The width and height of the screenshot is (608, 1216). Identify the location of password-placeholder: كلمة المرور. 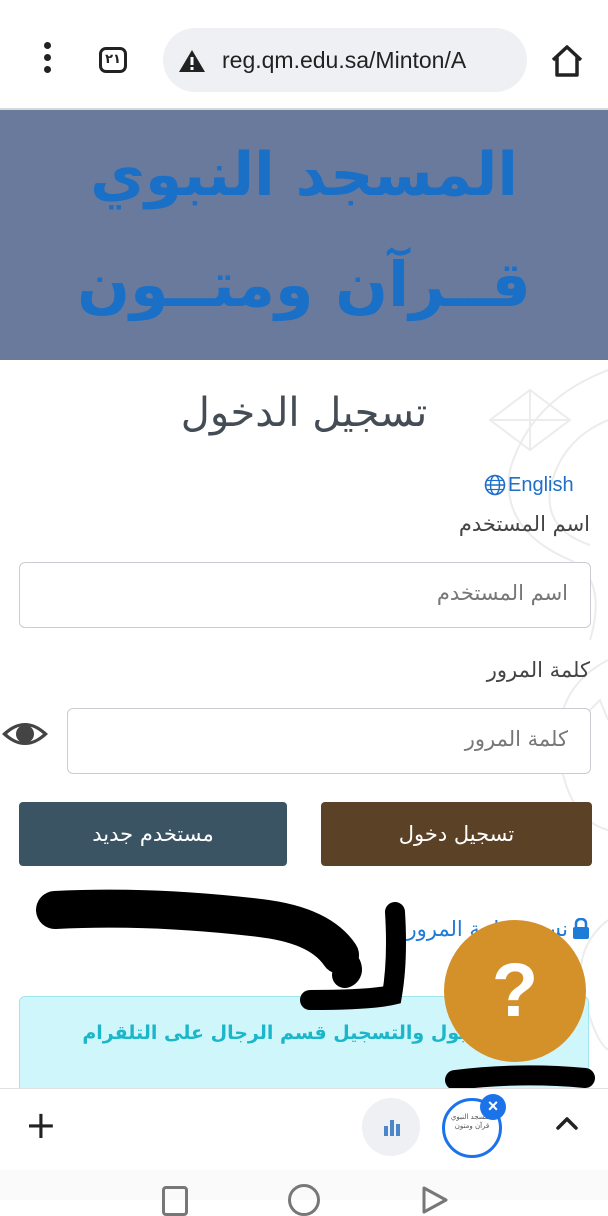
(516, 739).